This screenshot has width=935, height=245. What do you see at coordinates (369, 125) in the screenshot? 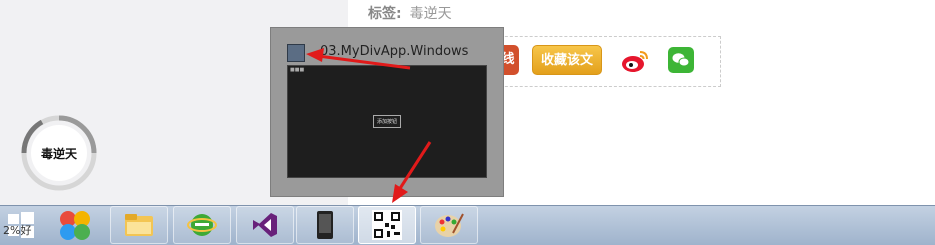
I see `annotation-arrows` at bounding box center [369, 125].